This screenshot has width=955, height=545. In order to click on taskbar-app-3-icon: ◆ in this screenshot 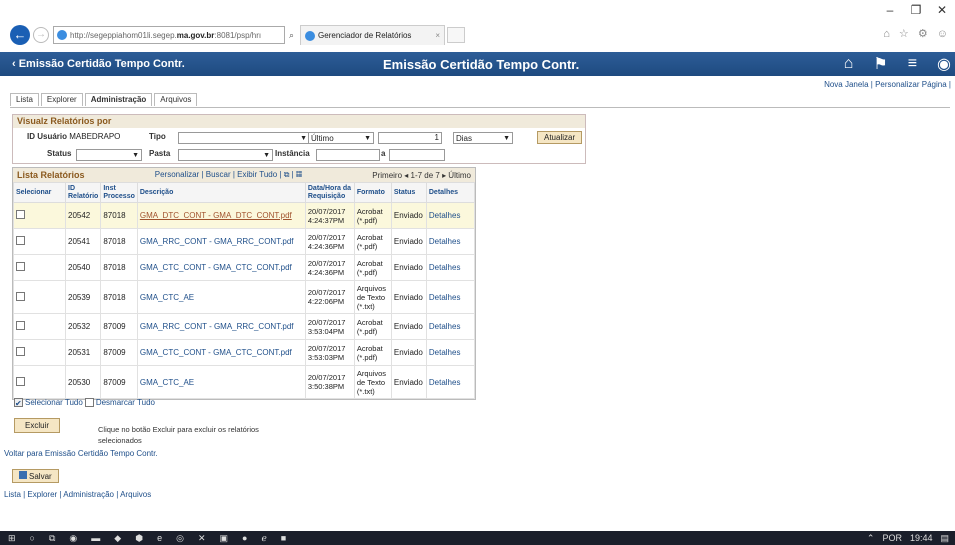, I will do `click(117, 538)`.